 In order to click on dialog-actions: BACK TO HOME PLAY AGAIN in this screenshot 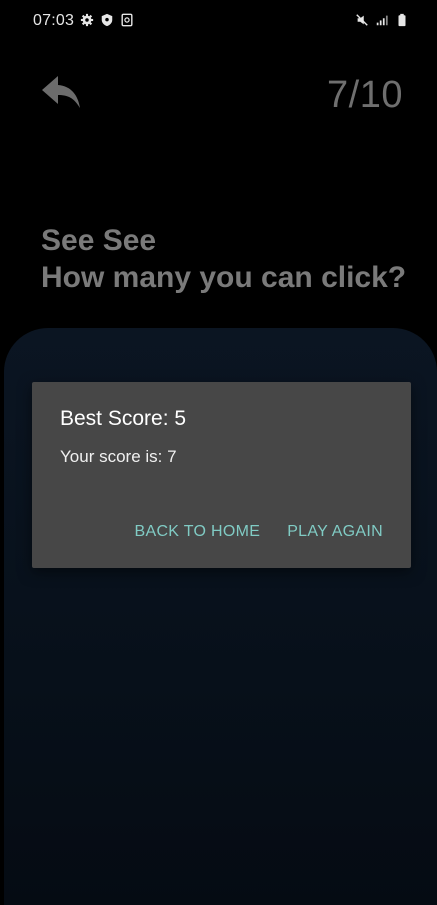, I will do `click(259, 532)`.